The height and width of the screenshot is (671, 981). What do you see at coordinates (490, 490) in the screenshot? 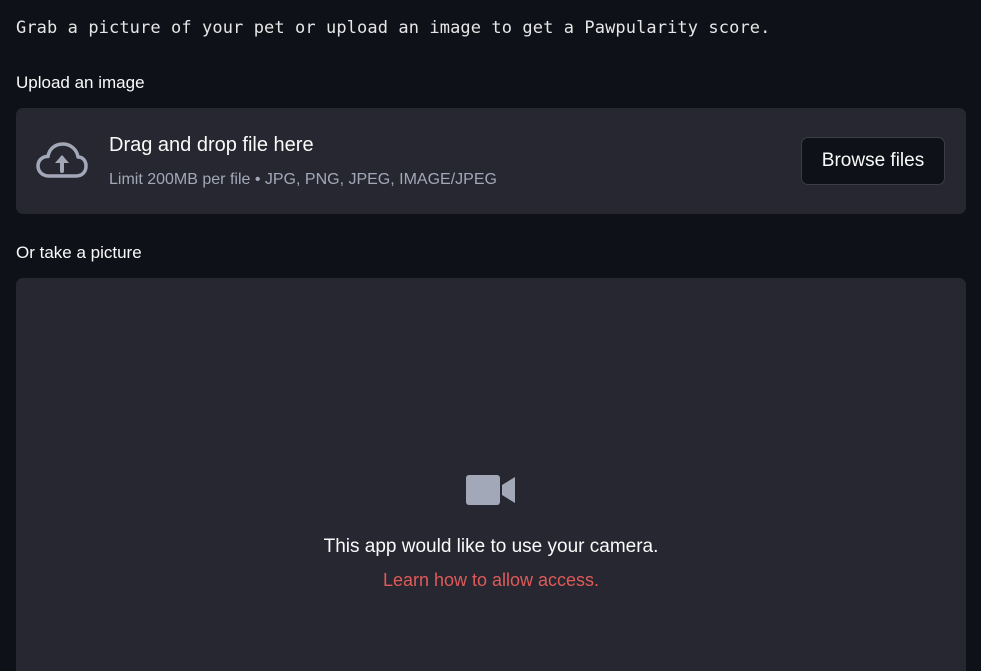
I see `video-camera-icon` at bounding box center [490, 490].